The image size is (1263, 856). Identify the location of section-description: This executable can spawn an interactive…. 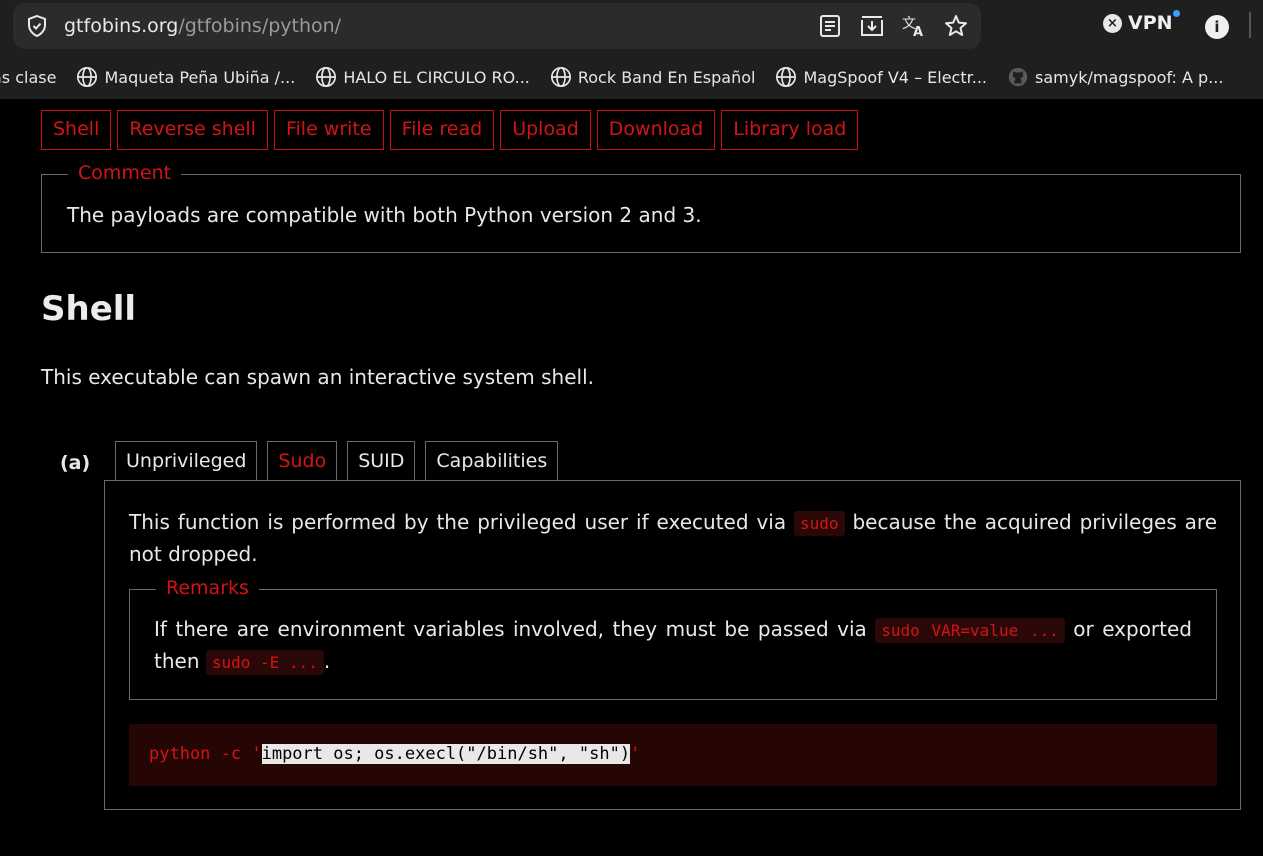
(318, 377).